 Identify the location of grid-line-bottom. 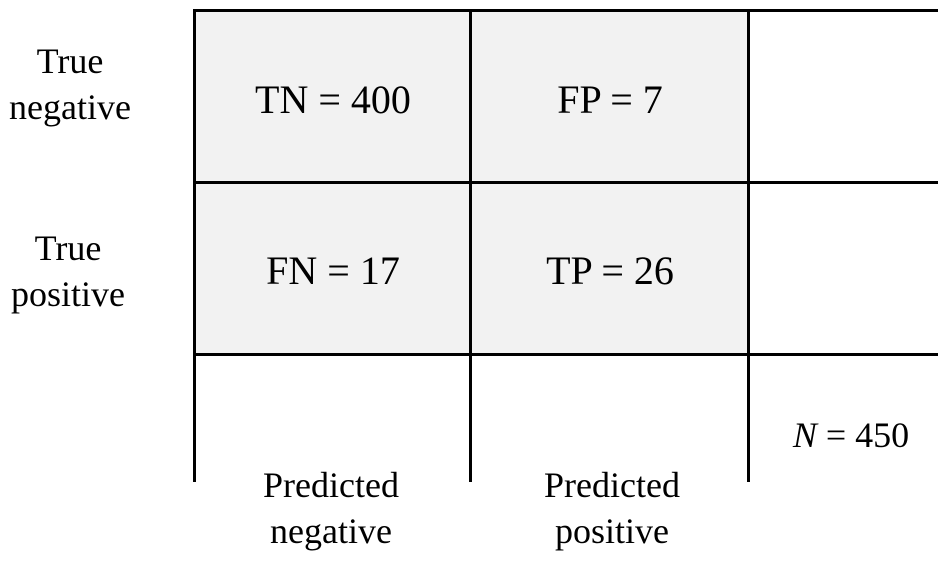
(565, 354).